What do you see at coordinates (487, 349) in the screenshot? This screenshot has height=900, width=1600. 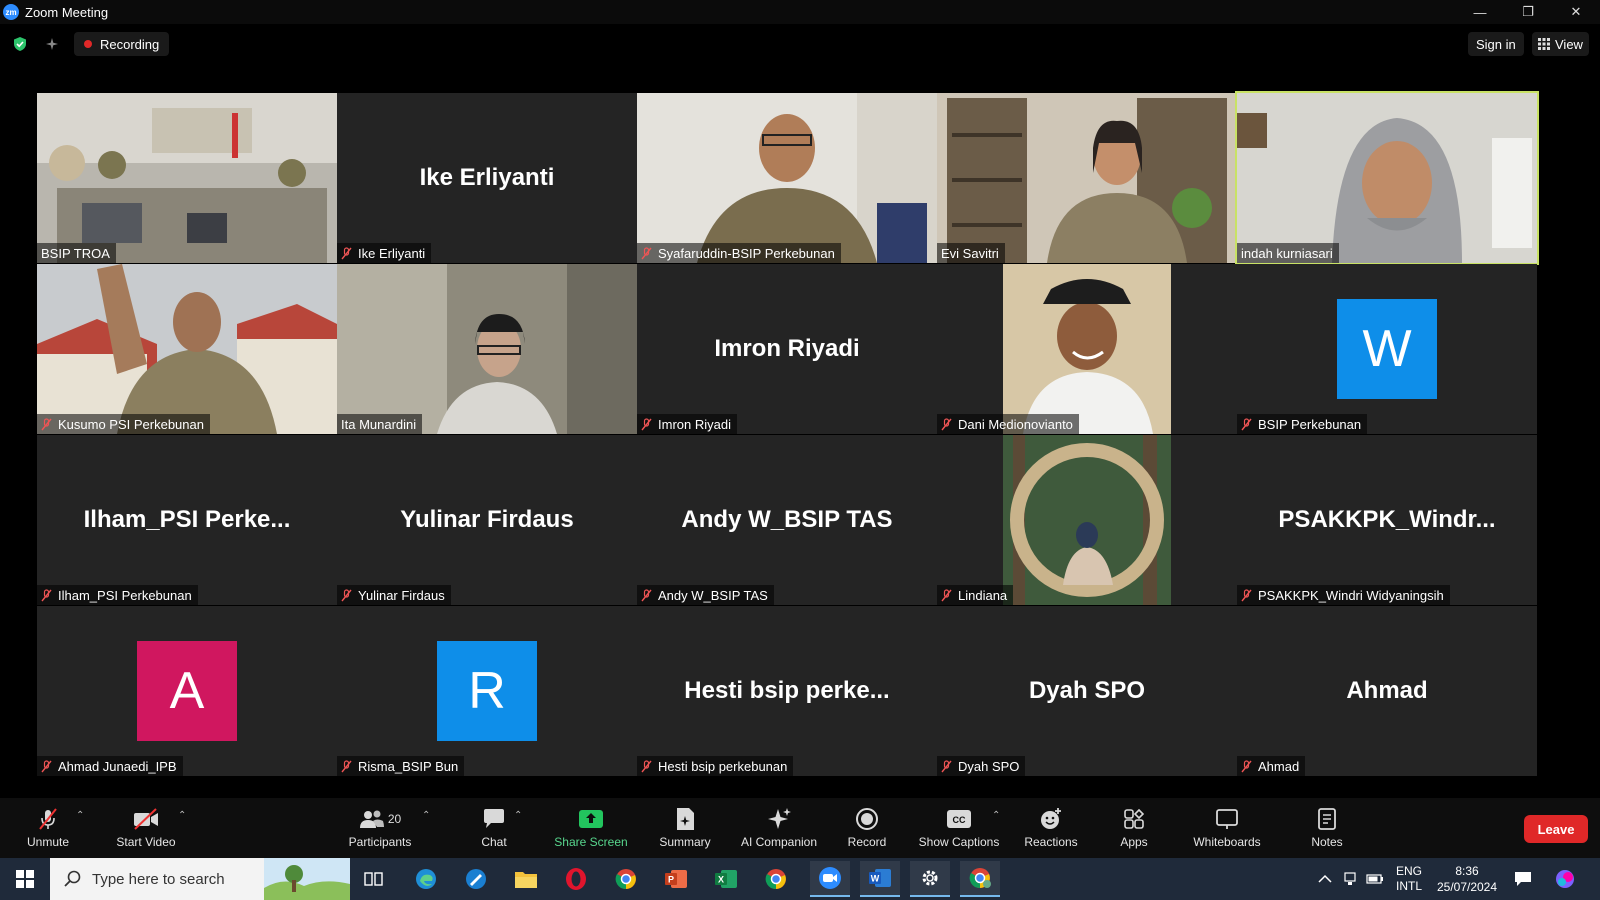 I see `participant-tile: Ita Munardini` at bounding box center [487, 349].